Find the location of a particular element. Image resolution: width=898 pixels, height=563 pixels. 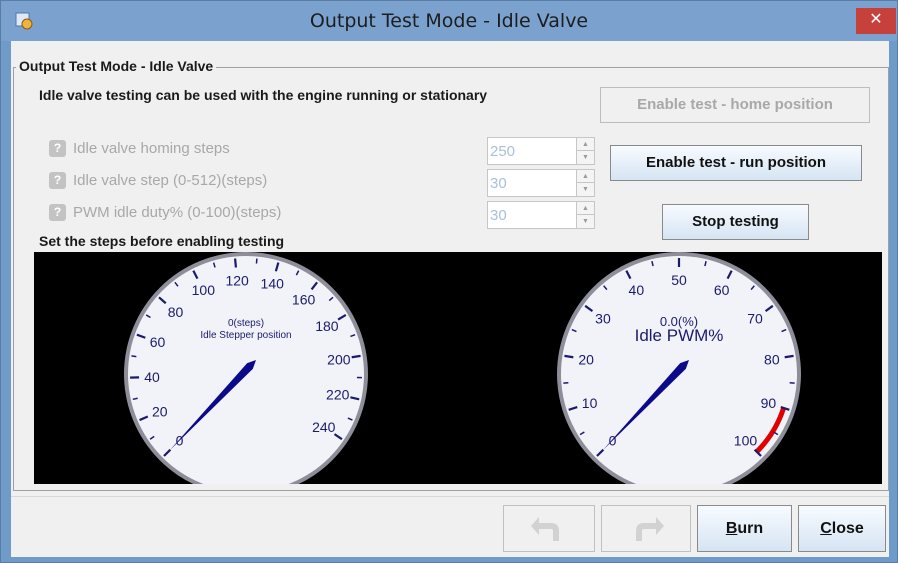

stop-testing-button: Stop testing is located at coordinates (735, 222).